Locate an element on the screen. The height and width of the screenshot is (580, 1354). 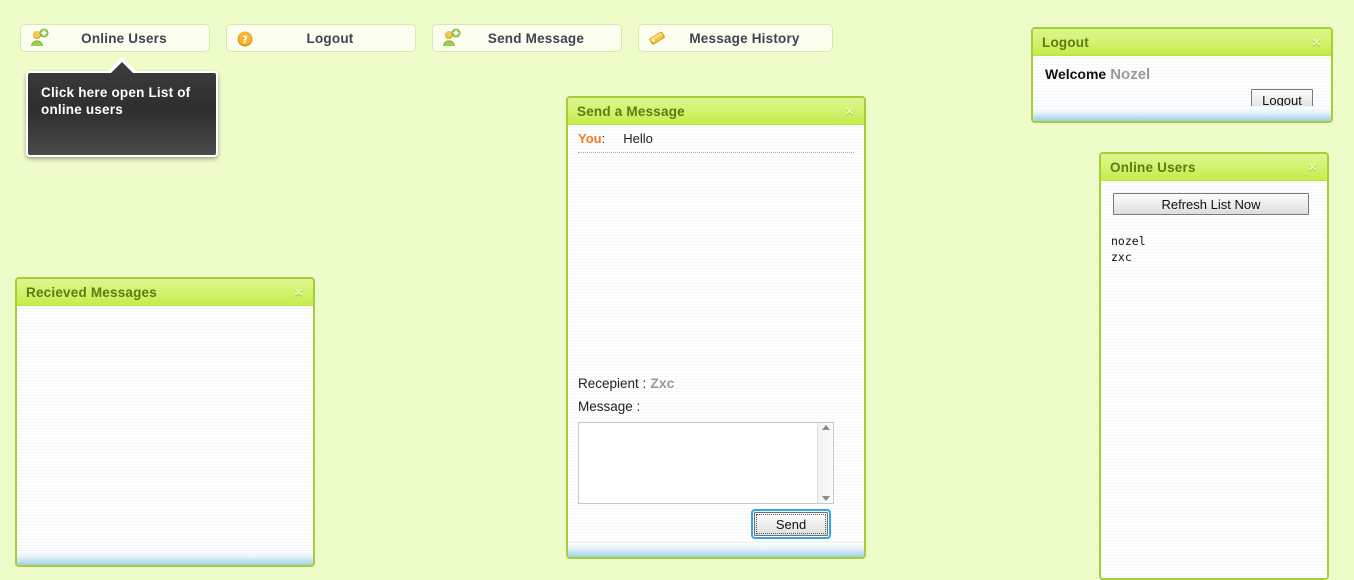
recipient-value: Zxc is located at coordinates (662, 383).